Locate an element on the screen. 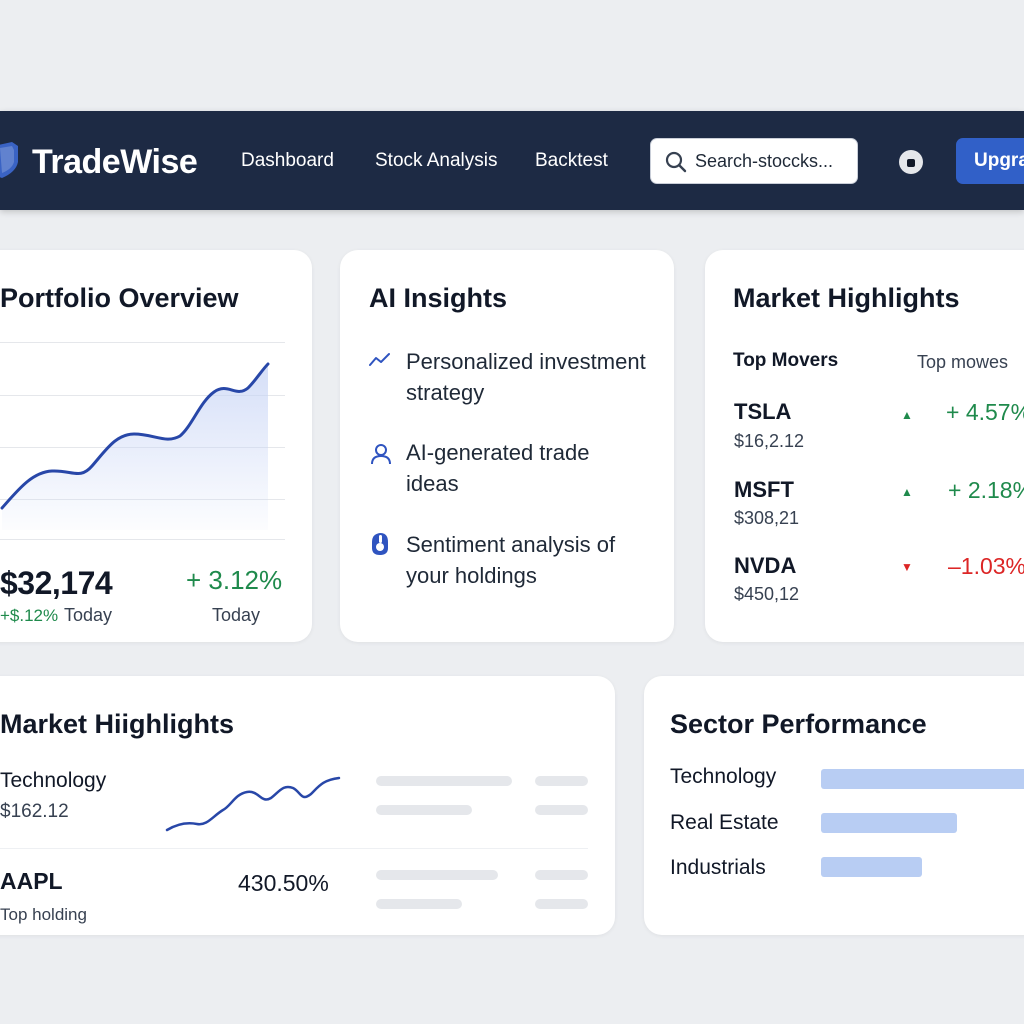 Image resolution: width=1024 pixels, height=1024 pixels. highlight-row-price: $162.12 is located at coordinates (34, 811).